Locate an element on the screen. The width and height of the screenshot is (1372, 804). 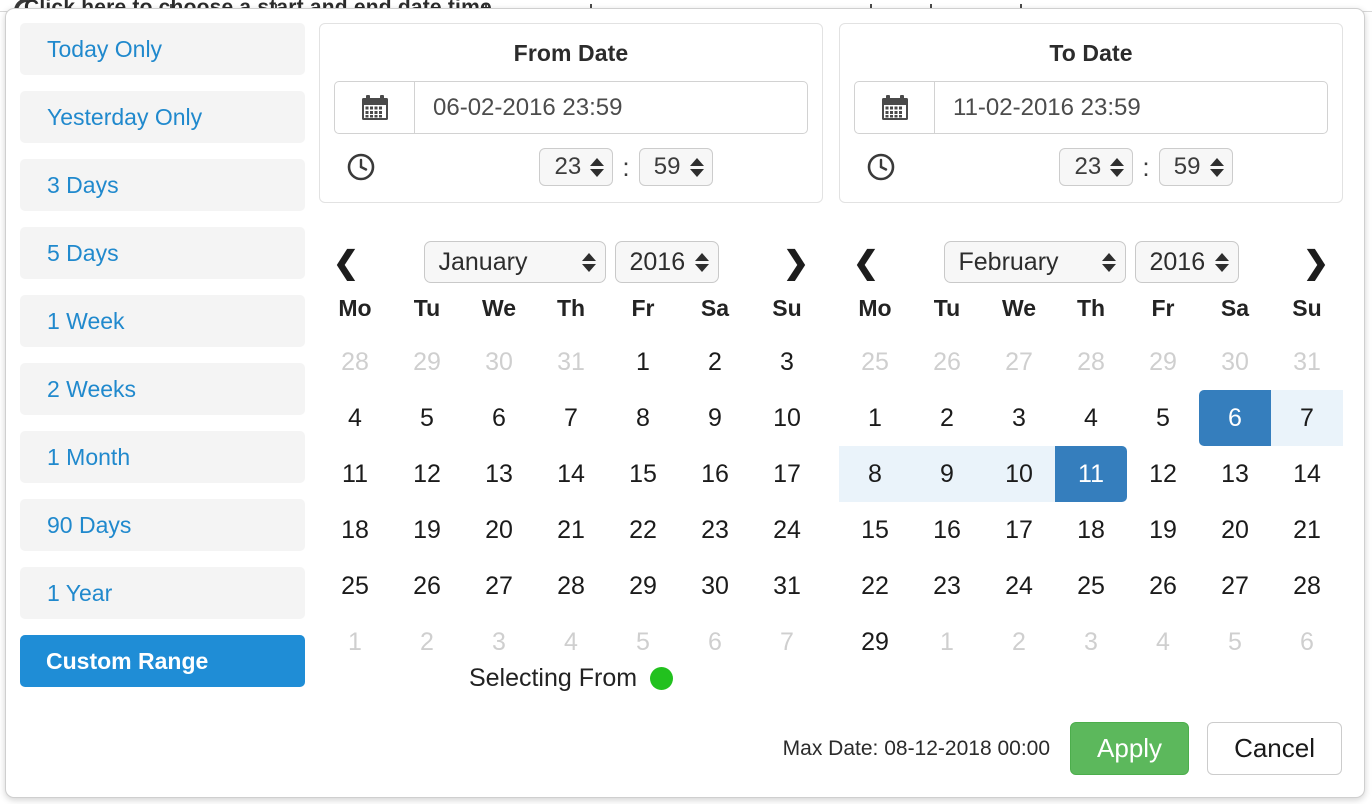
year-down-left is located at coordinates (702, 267).